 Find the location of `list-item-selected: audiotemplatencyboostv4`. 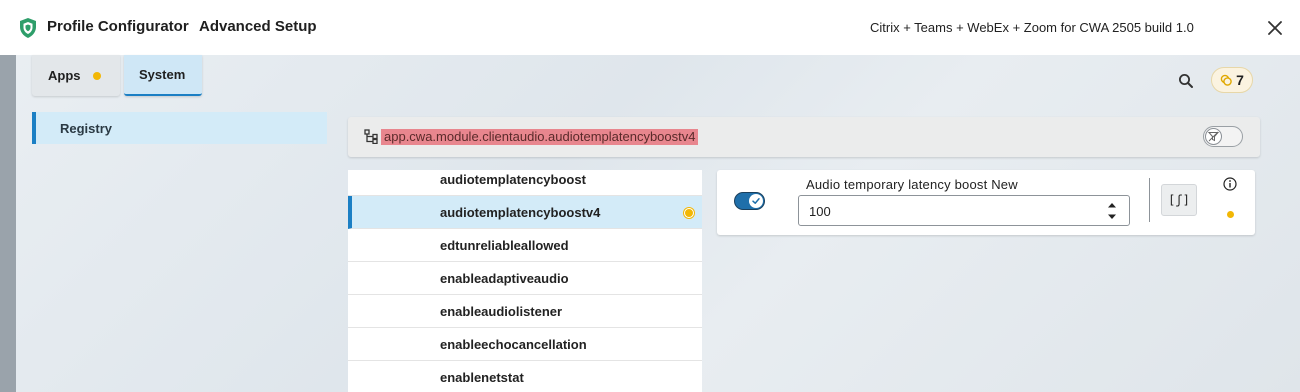

list-item-selected: audiotemplatencyboostv4 is located at coordinates (525, 212).